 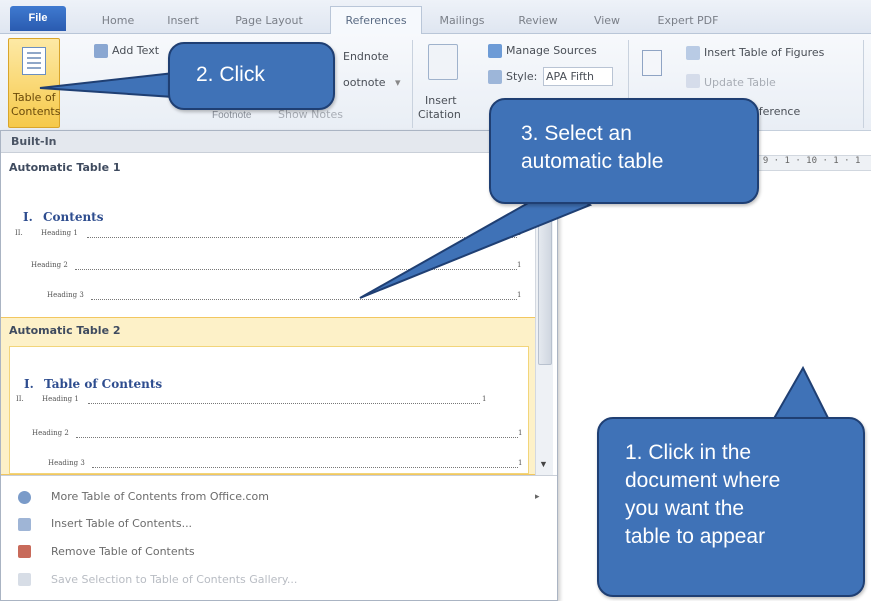 I want to click on callout-step-3-line1: 3. Select an, so click(x=576, y=133).